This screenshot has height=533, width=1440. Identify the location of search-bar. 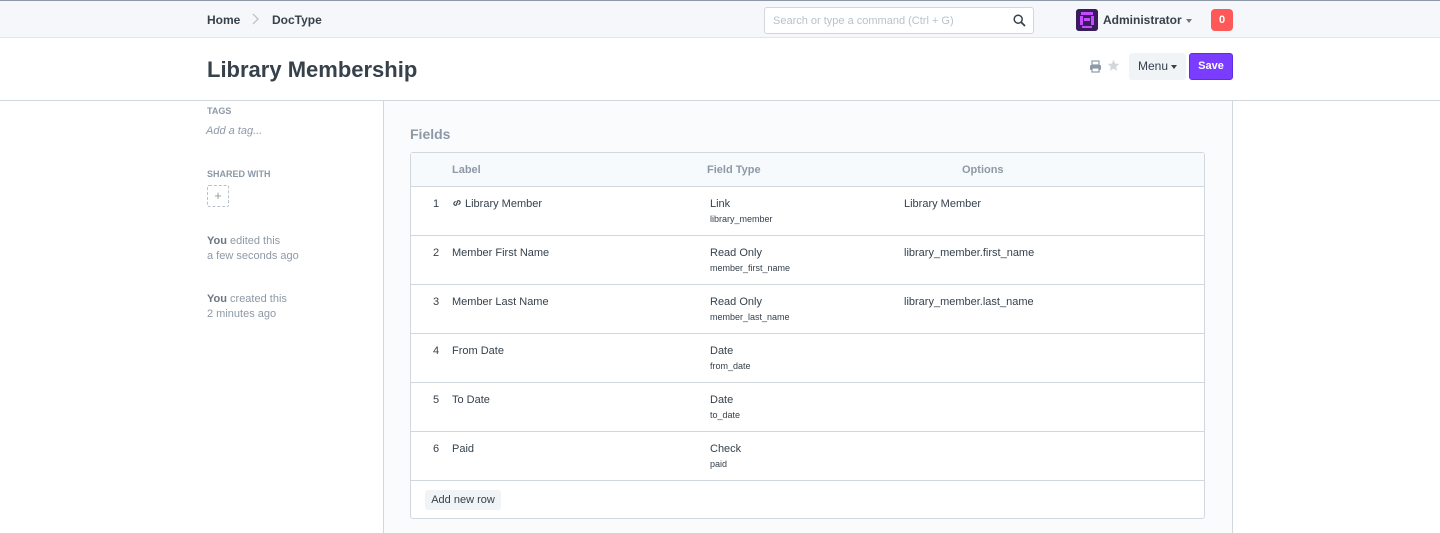
(899, 20).